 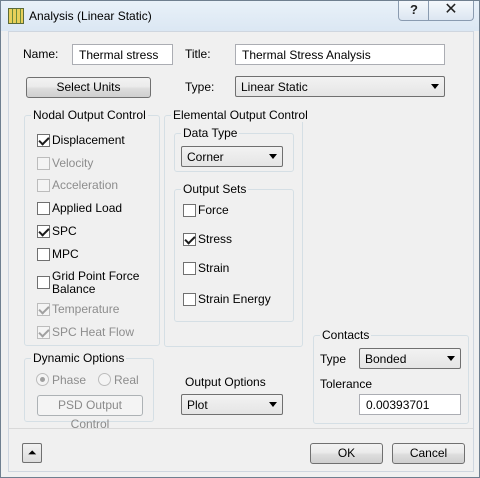 I want to click on spc-heat-flow-label: SPC Heat Flow, so click(x=93, y=332).